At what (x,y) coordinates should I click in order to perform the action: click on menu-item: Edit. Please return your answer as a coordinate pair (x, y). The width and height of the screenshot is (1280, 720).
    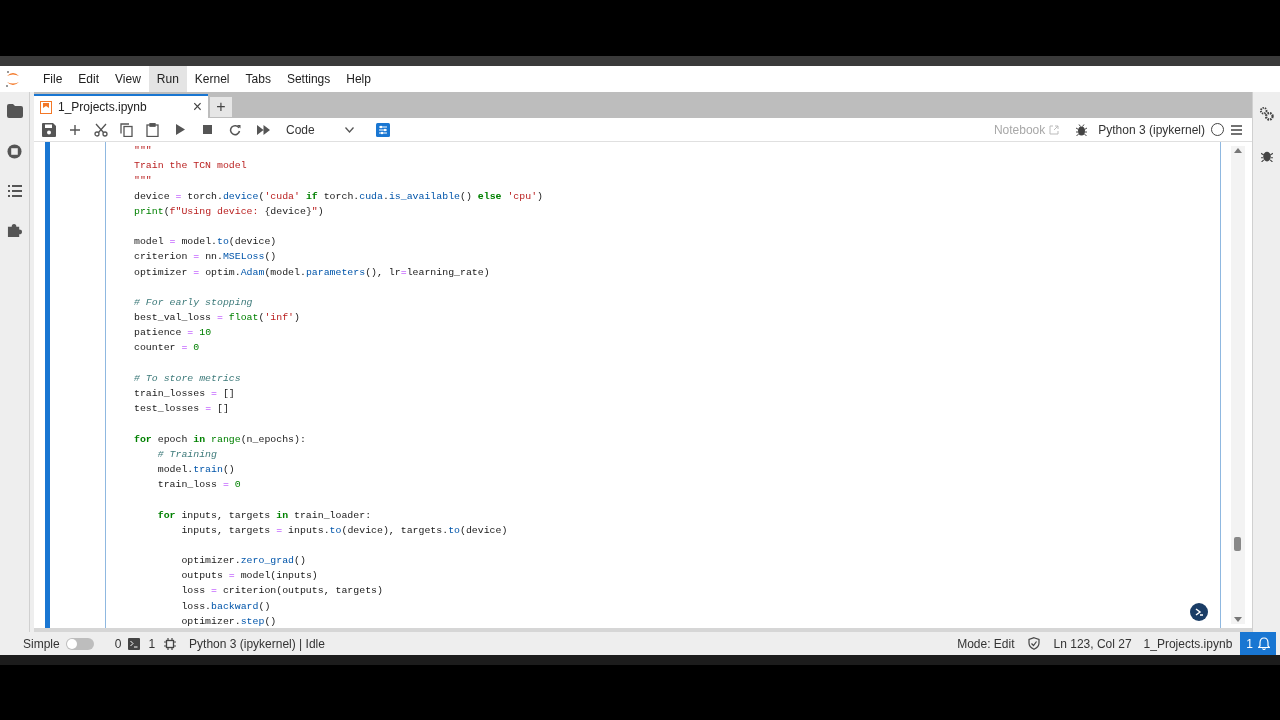
    Looking at the image, I should click on (89, 79).